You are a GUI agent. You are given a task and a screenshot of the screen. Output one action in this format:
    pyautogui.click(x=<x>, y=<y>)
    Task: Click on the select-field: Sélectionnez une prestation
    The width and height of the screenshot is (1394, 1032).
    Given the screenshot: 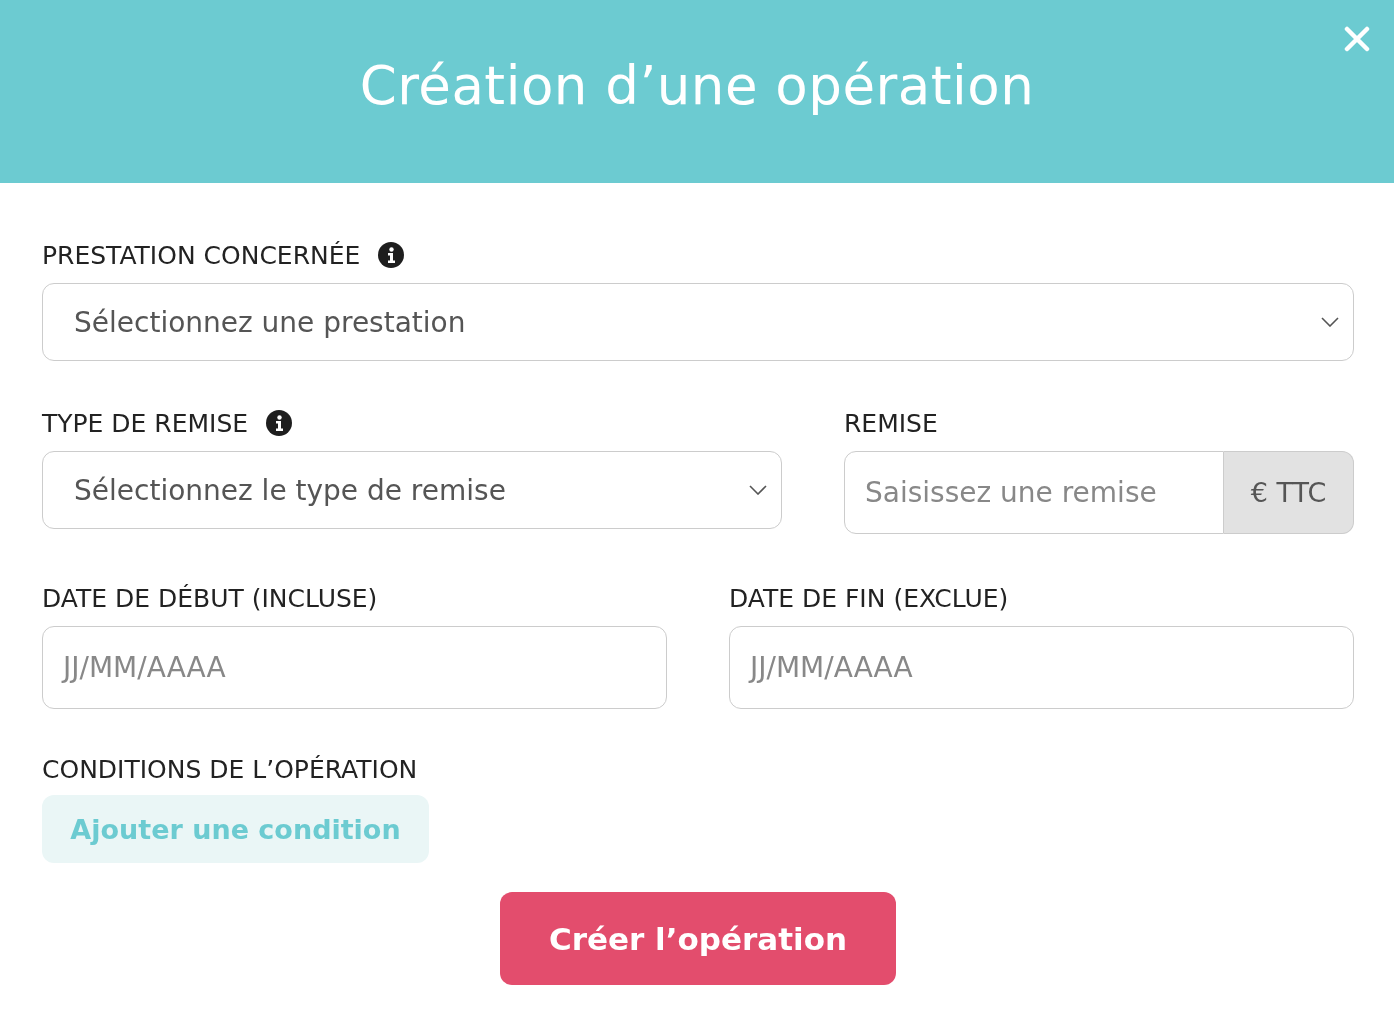 What is the action you would take?
    pyautogui.click(x=698, y=322)
    